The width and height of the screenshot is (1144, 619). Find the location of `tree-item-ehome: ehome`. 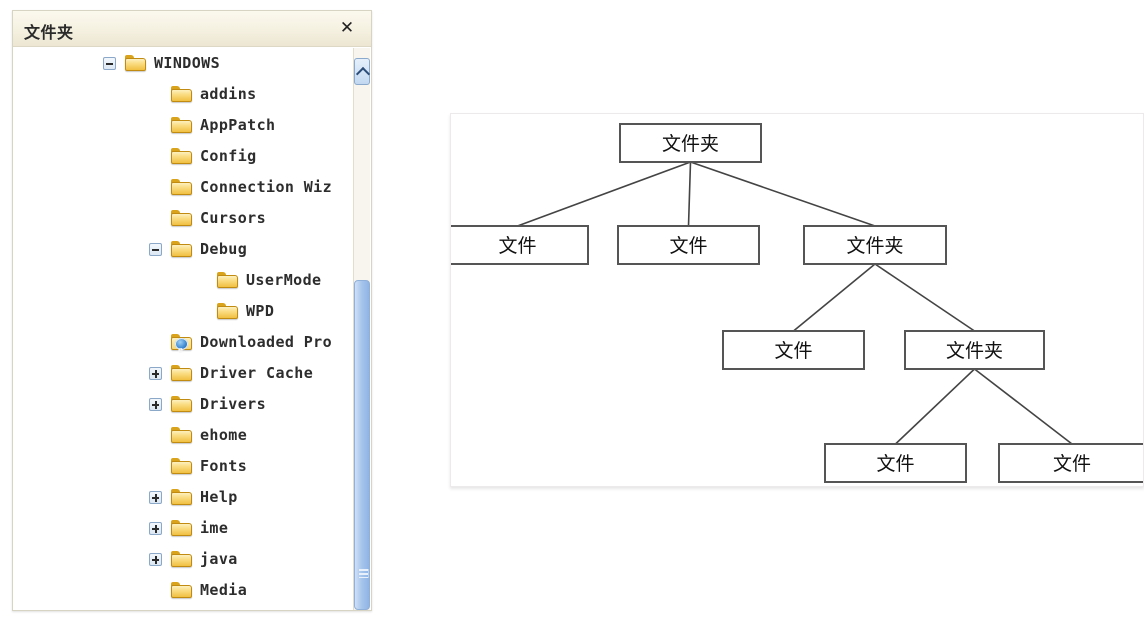

tree-item-ehome: ehome is located at coordinates (184, 435).